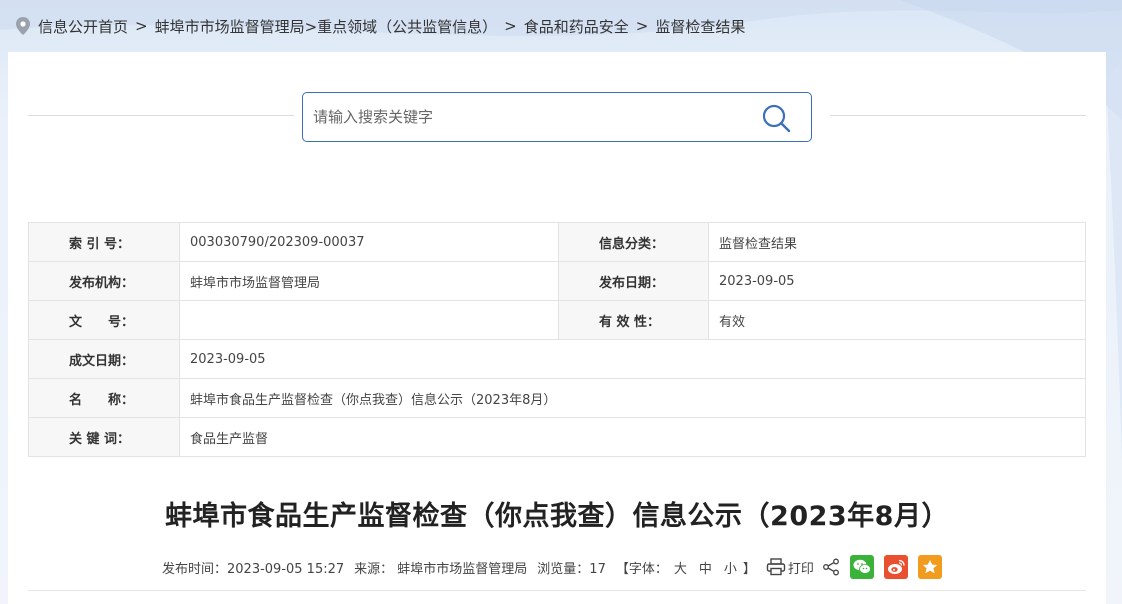 This screenshot has width=1122, height=604. What do you see at coordinates (369, 242) in the screenshot?
I see `index-no-value: 003030790/202309-00037` at bounding box center [369, 242].